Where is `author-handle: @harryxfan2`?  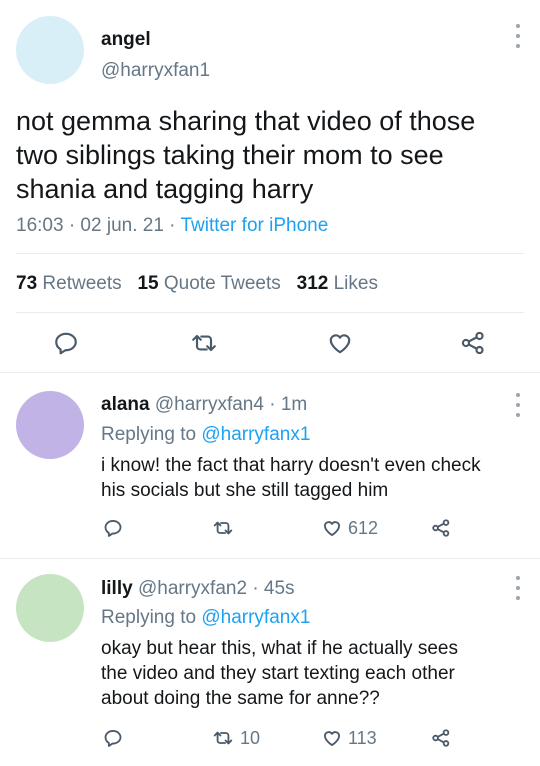 author-handle: @harryxfan2 is located at coordinates (192, 588).